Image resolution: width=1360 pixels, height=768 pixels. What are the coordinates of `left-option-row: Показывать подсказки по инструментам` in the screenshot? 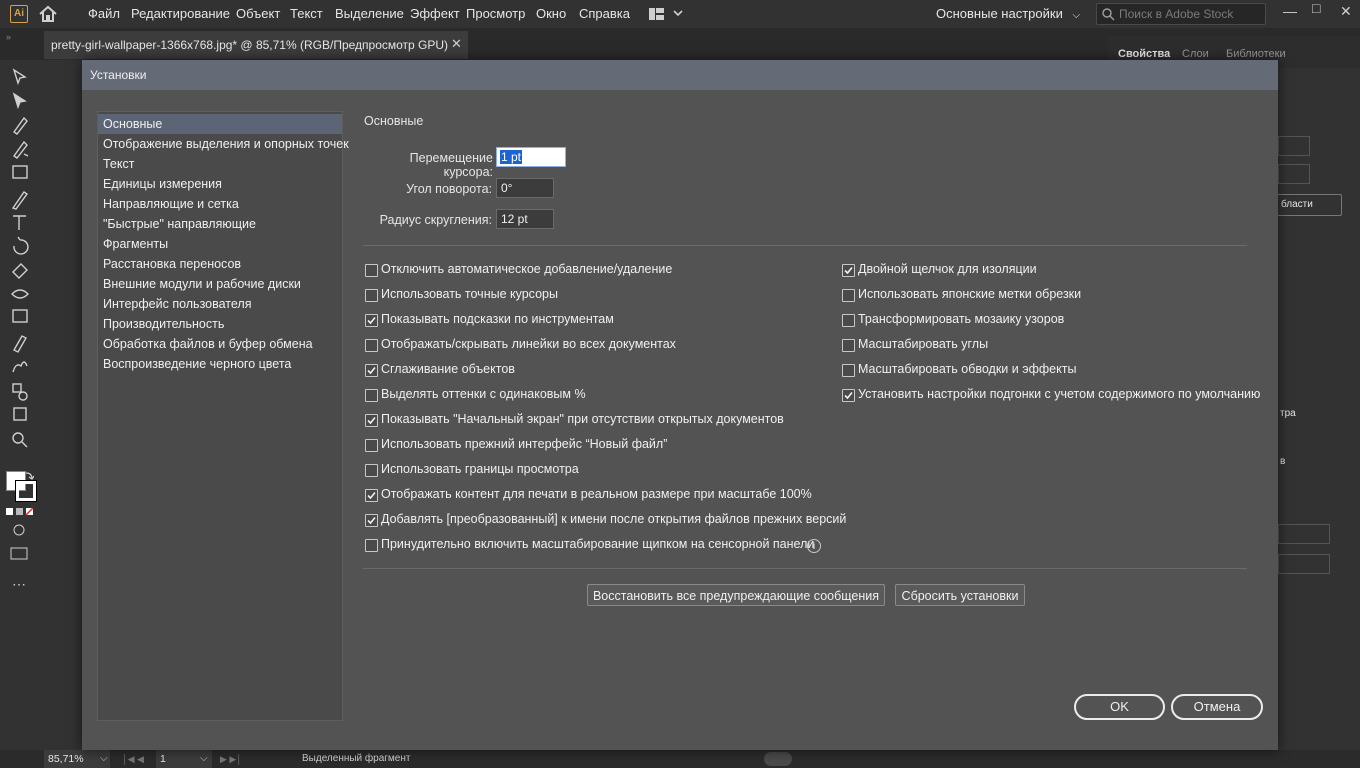 It's located at (600, 321).